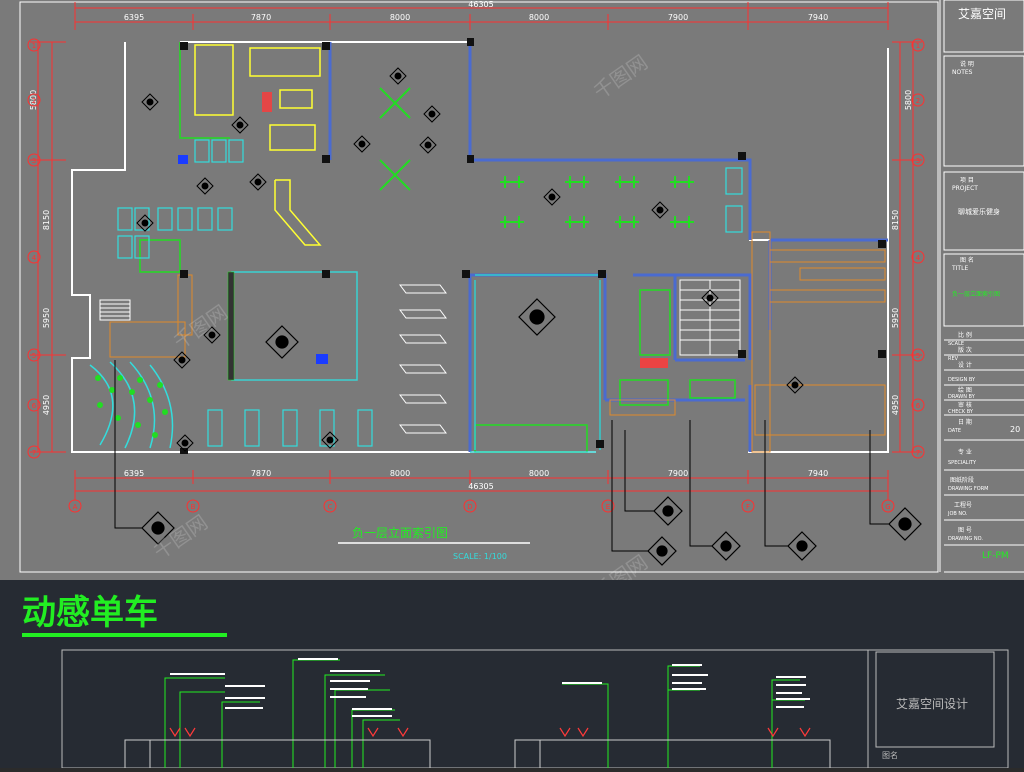  I want to click on axis-row-4-left: 4, so click(34, 258).